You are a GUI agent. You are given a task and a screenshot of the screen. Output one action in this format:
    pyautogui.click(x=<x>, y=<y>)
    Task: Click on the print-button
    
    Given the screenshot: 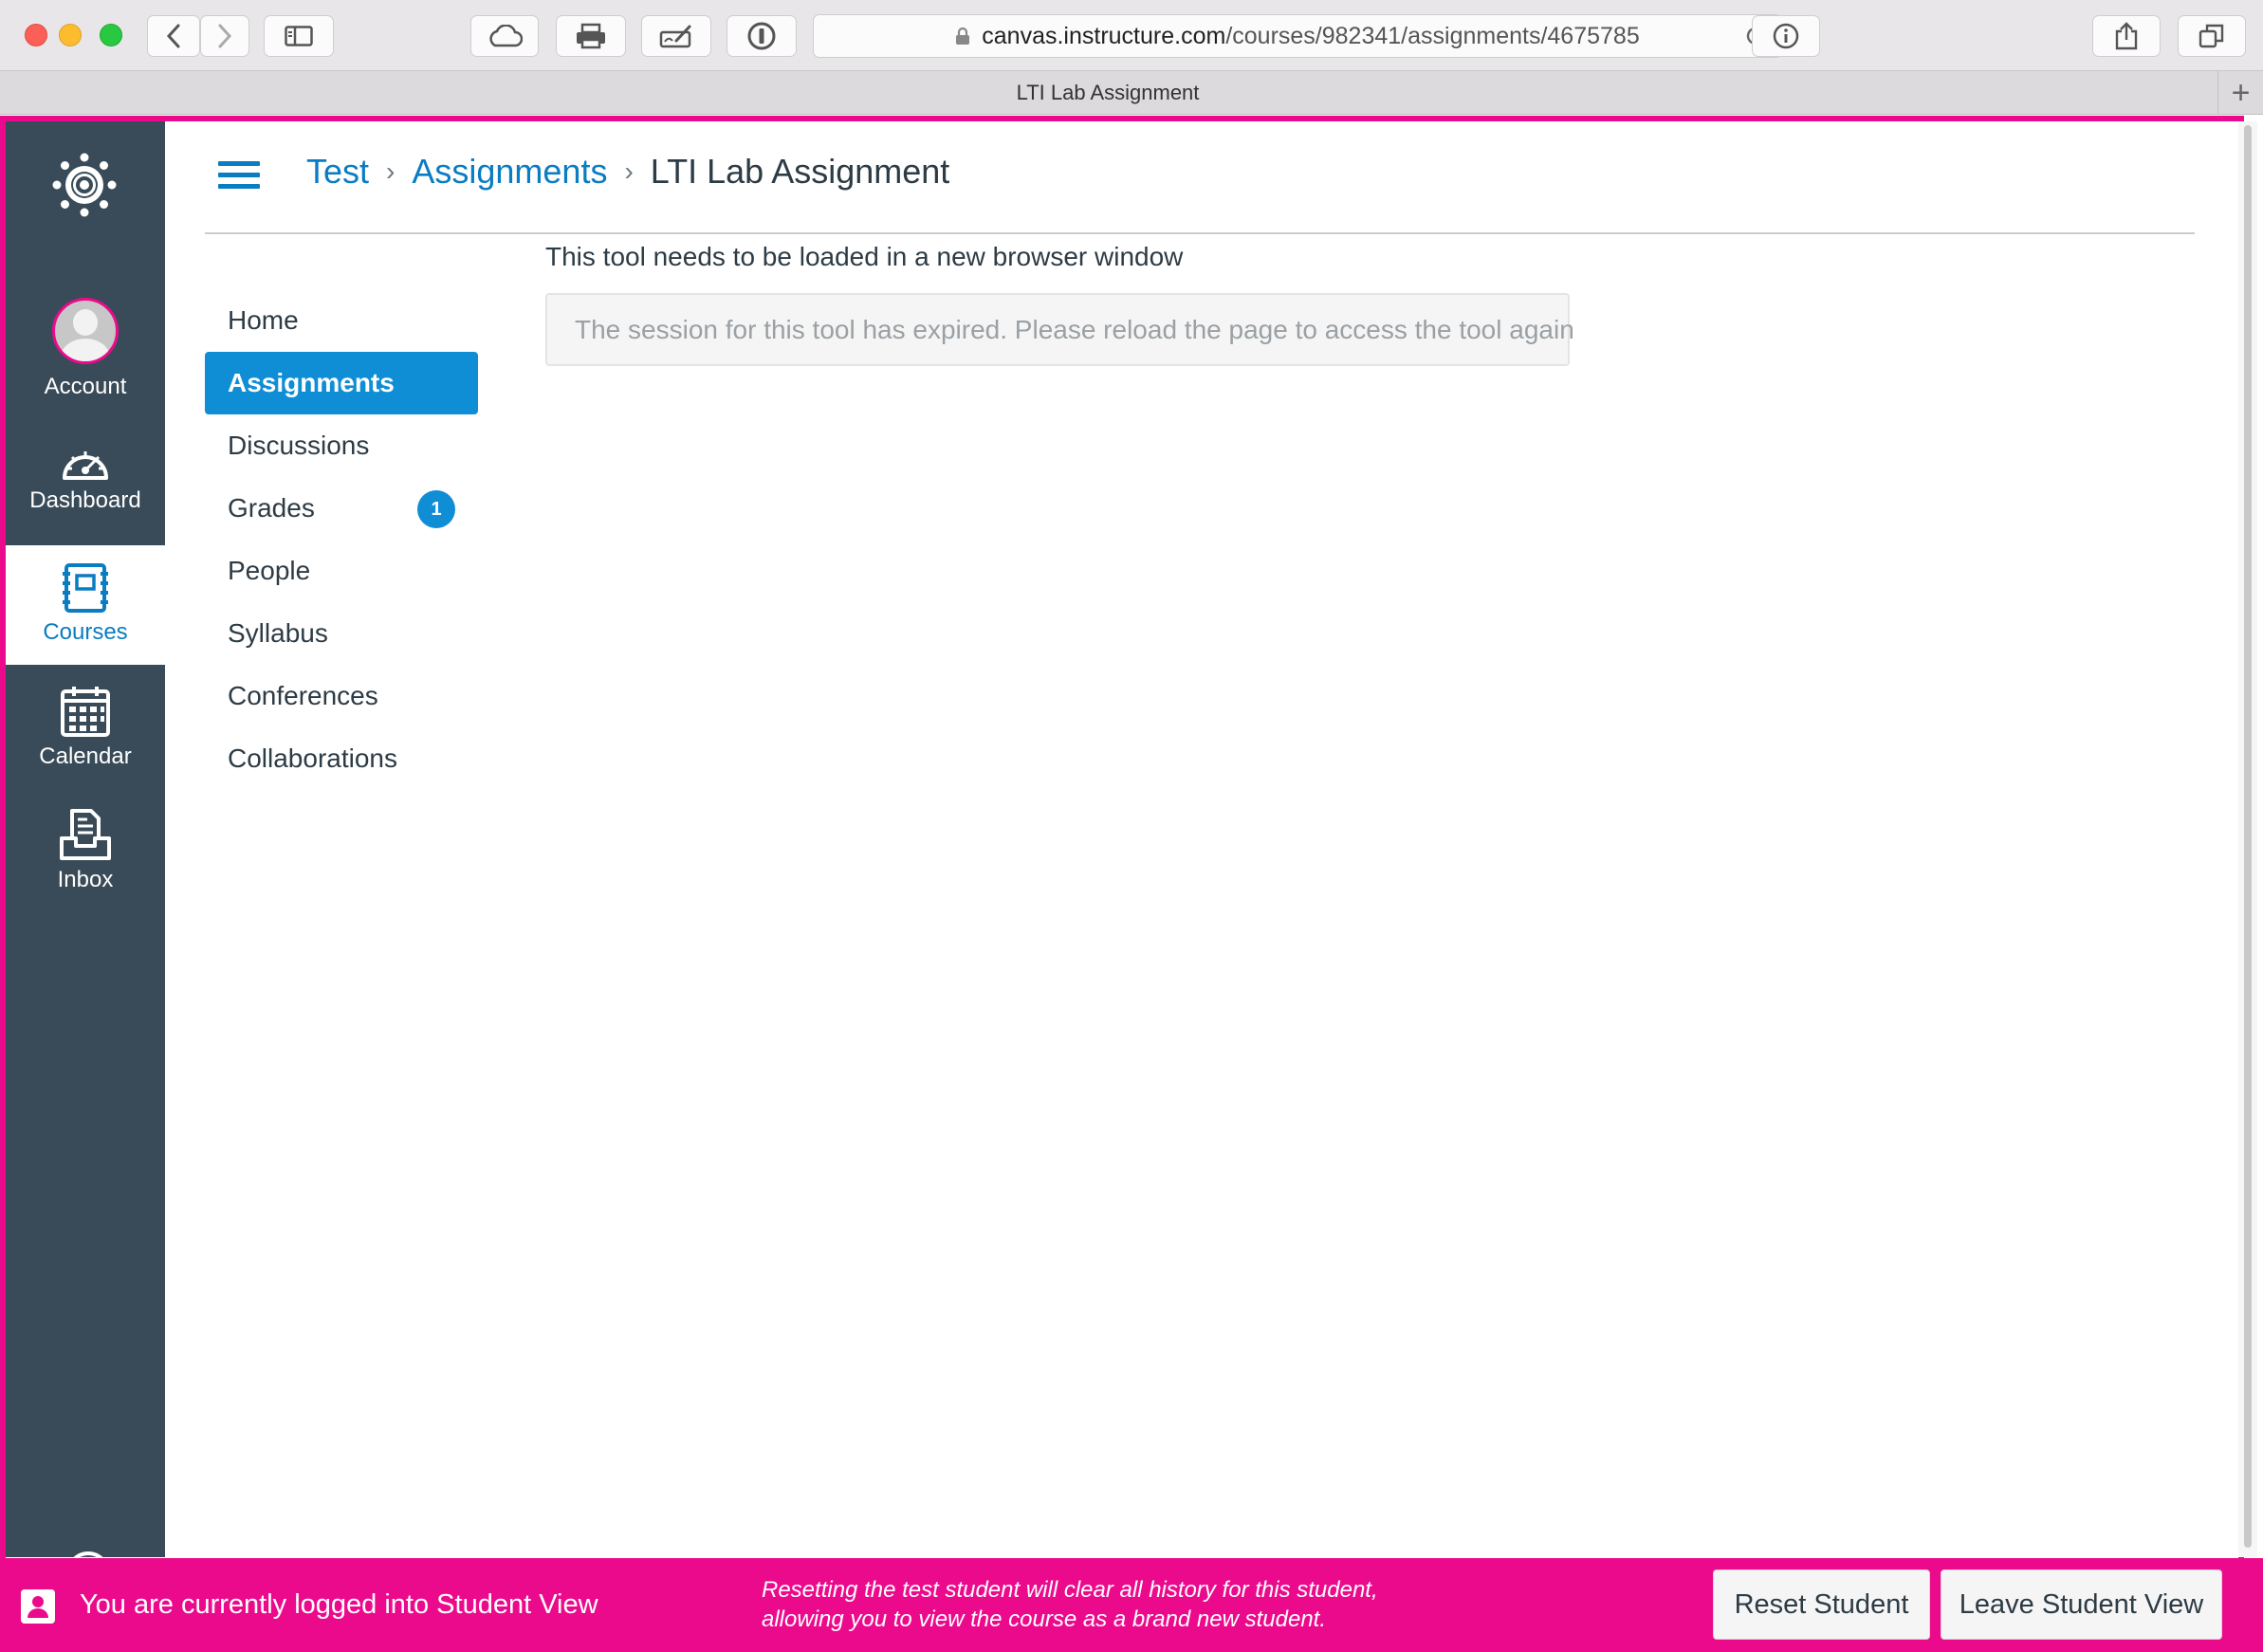 What is the action you would take?
    pyautogui.click(x=591, y=36)
    